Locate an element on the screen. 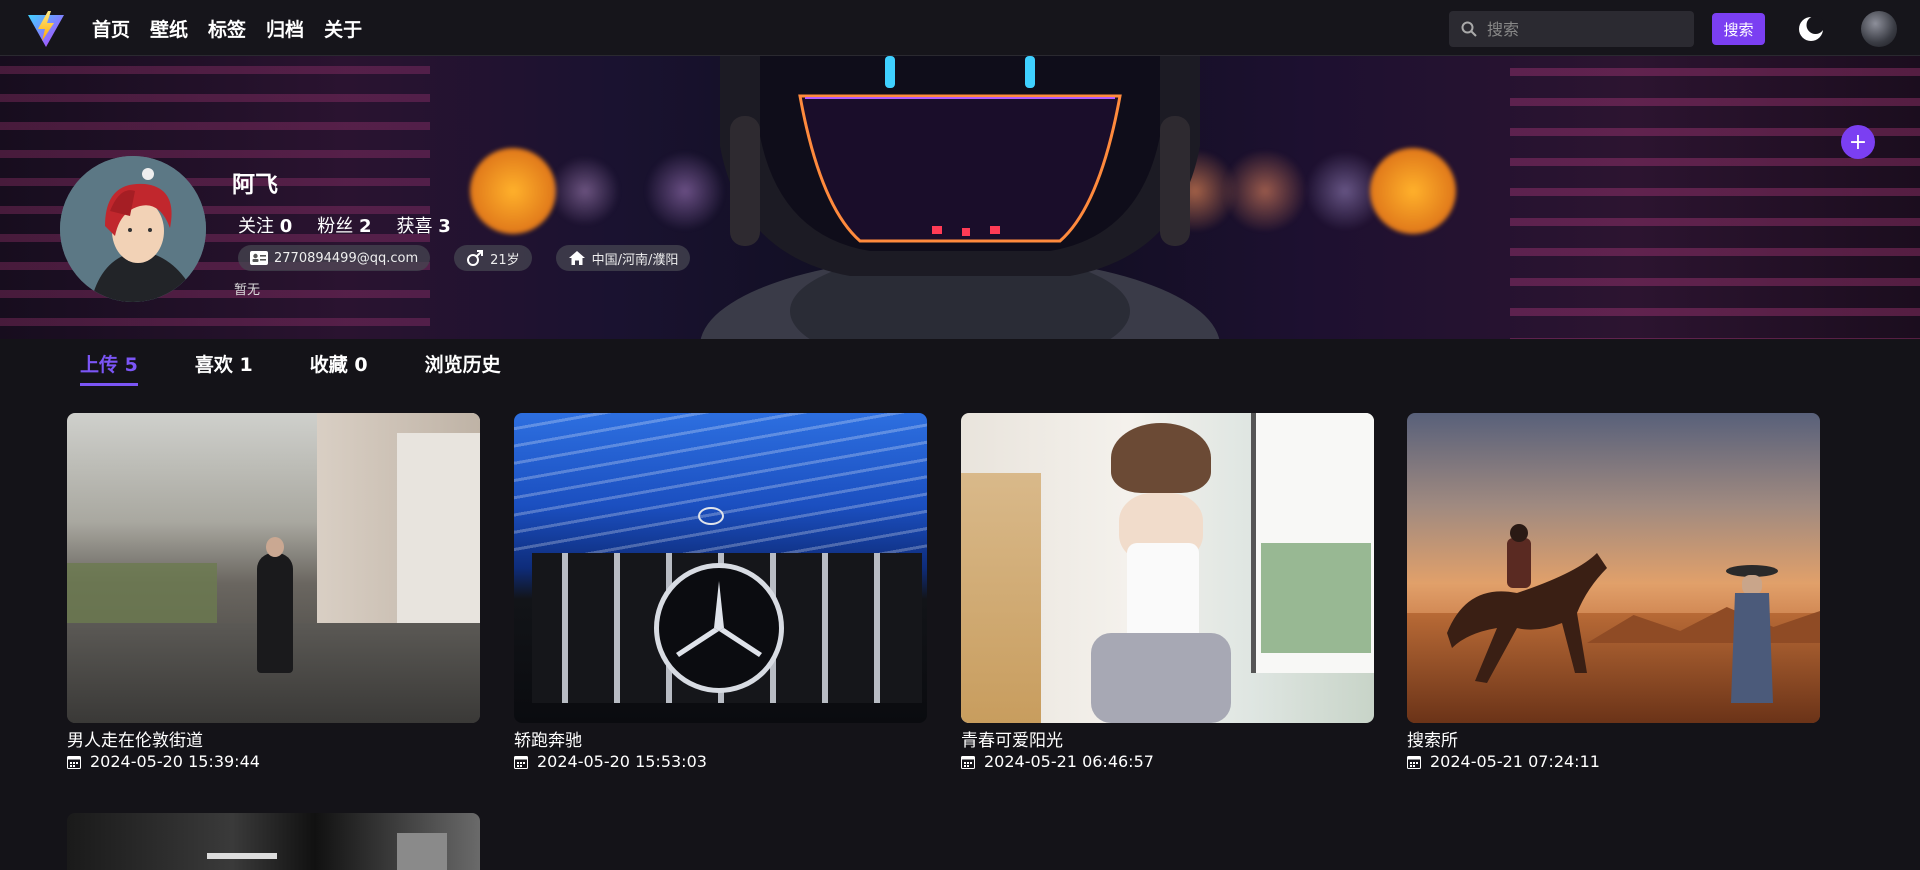 The height and width of the screenshot is (870, 1920). follow-count: 0 is located at coordinates (286, 226).